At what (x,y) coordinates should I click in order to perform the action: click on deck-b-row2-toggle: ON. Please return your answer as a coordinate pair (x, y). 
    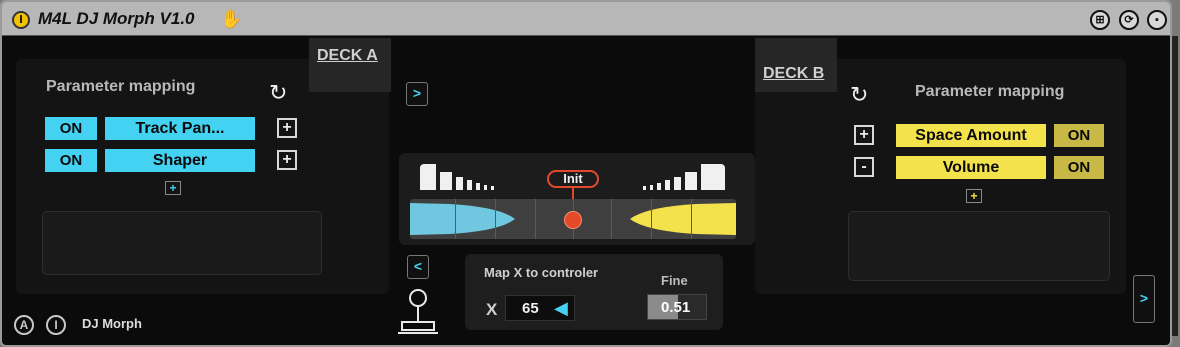
    Looking at the image, I should click on (1079, 167).